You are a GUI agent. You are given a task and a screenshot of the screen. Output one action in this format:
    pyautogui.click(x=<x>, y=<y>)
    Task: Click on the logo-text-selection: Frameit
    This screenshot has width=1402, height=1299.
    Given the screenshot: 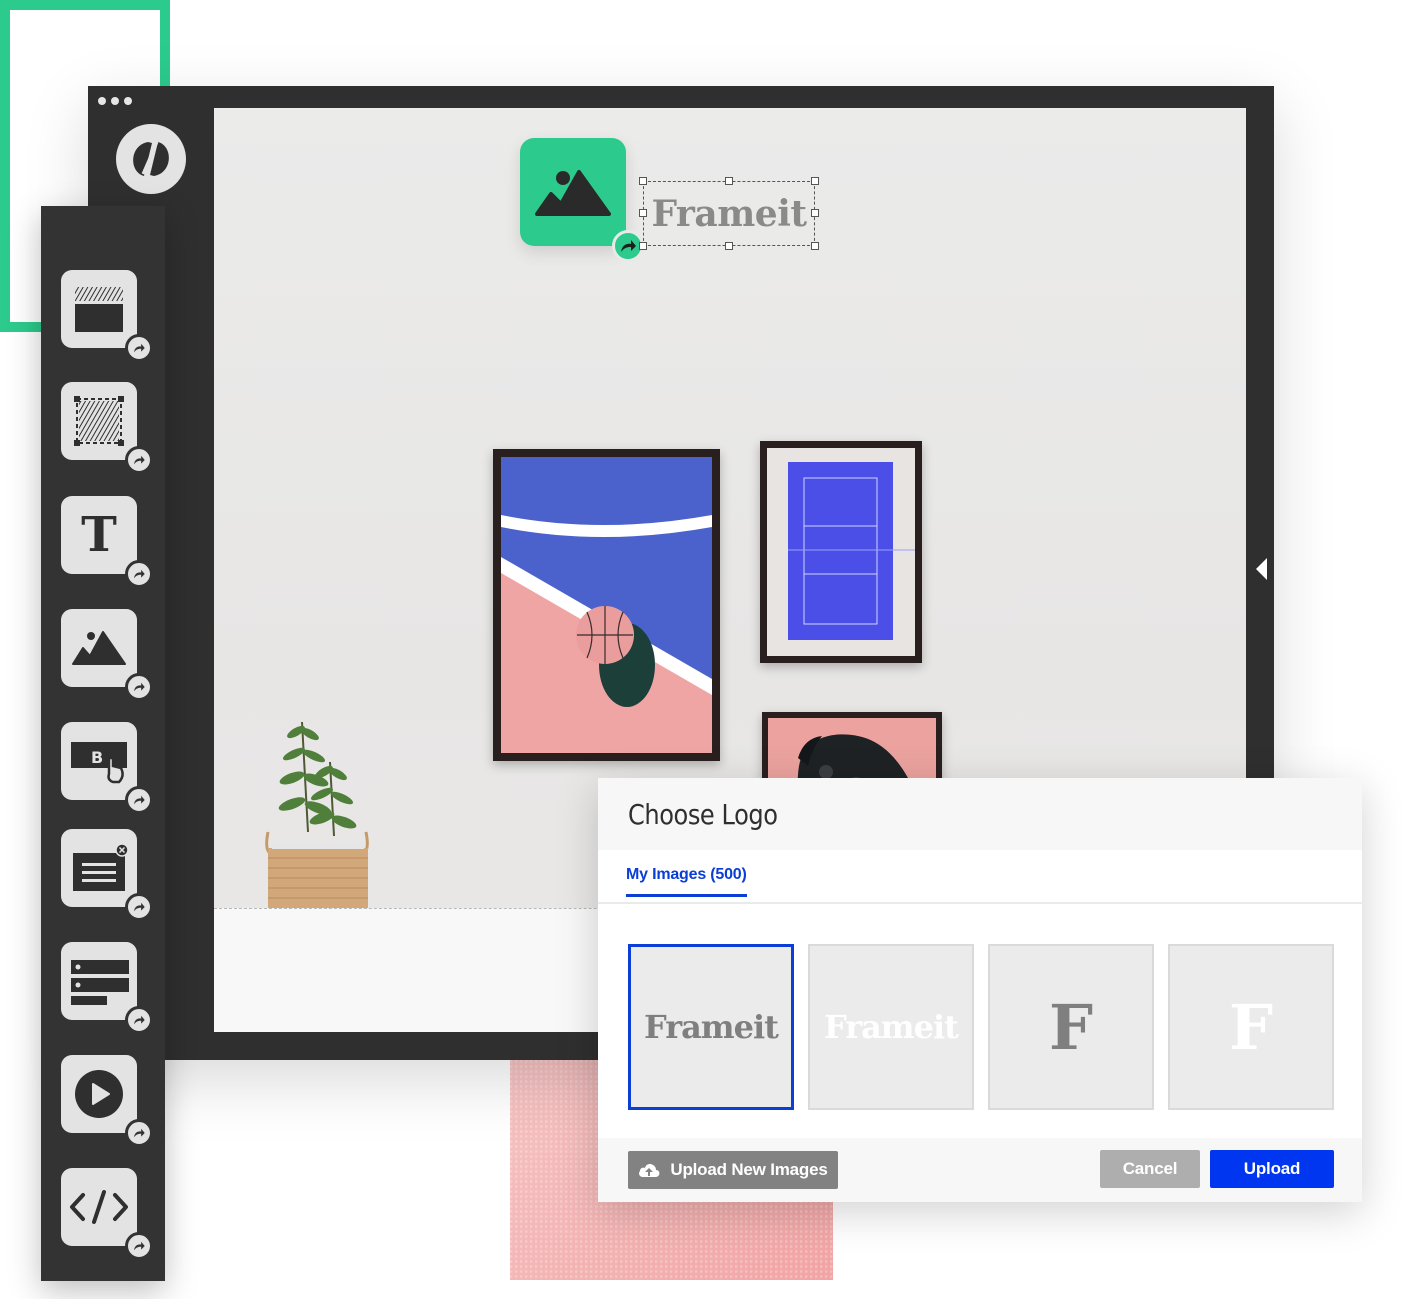 What is the action you would take?
    pyautogui.click(x=729, y=213)
    